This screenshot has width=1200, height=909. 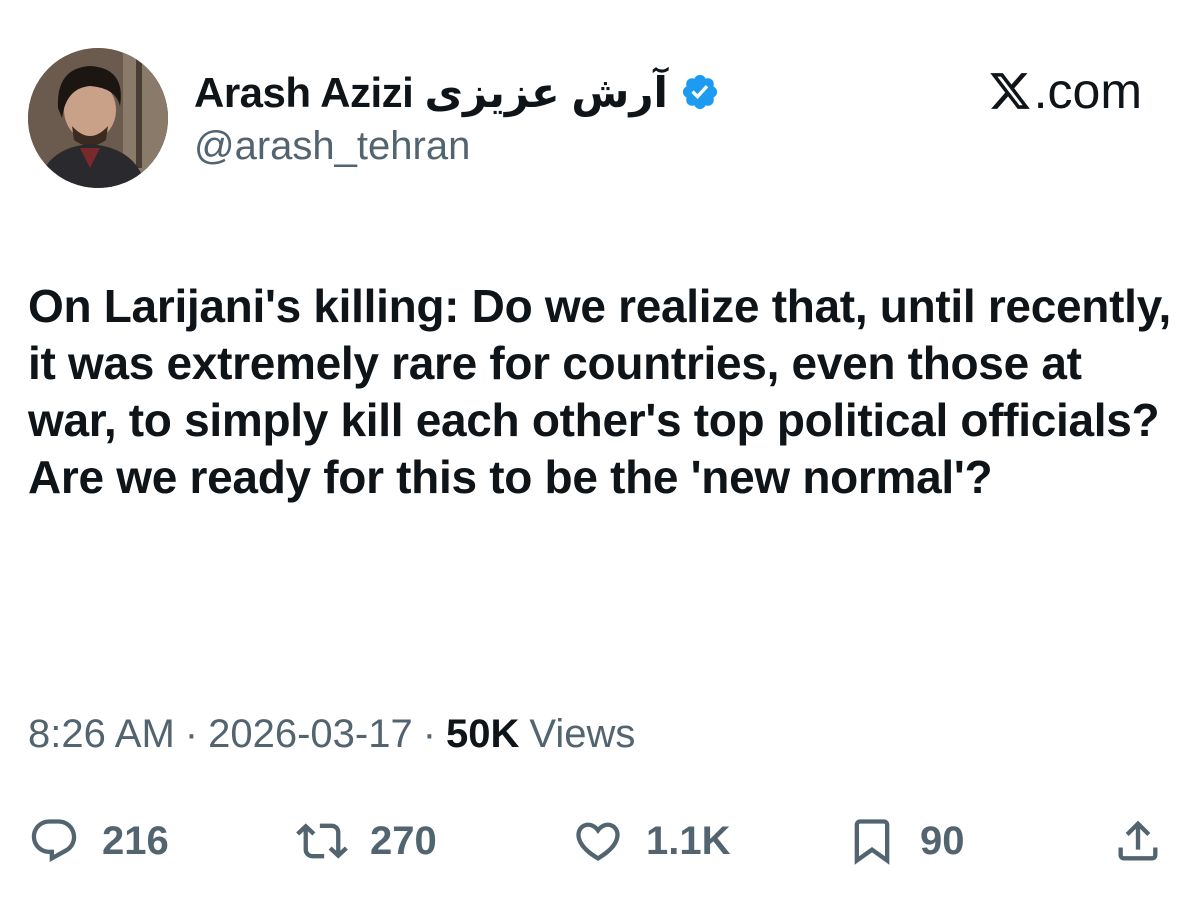 I want to click on views-count: 50K, so click(x=483, y=734).